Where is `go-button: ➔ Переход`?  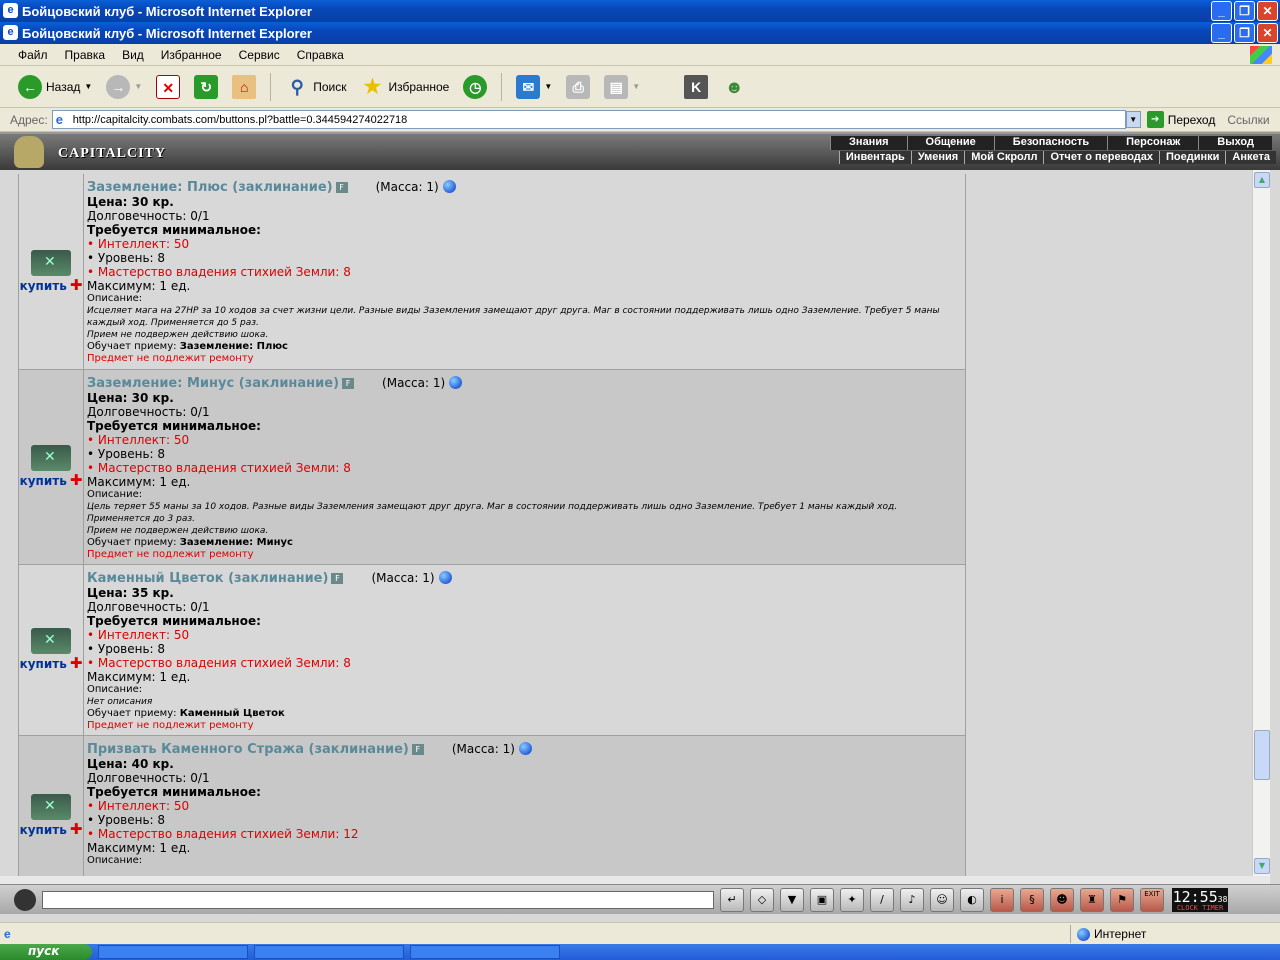
go-button: ➔ Переход is located at coordinates (1180, 119).